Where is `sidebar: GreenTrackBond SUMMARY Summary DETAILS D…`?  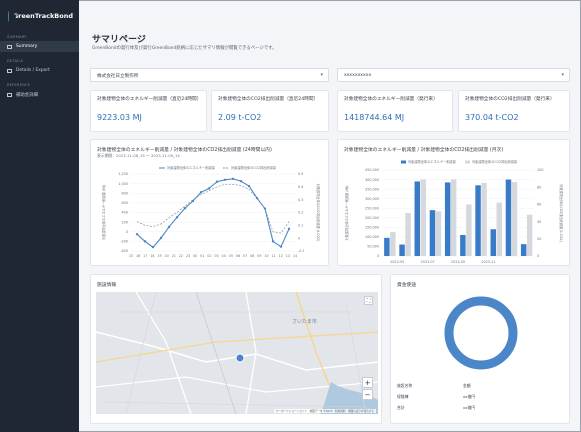
sidebar: GreenTrackBond SUMMARY Summary DETAILS D… is located at coordinates (39, 216).